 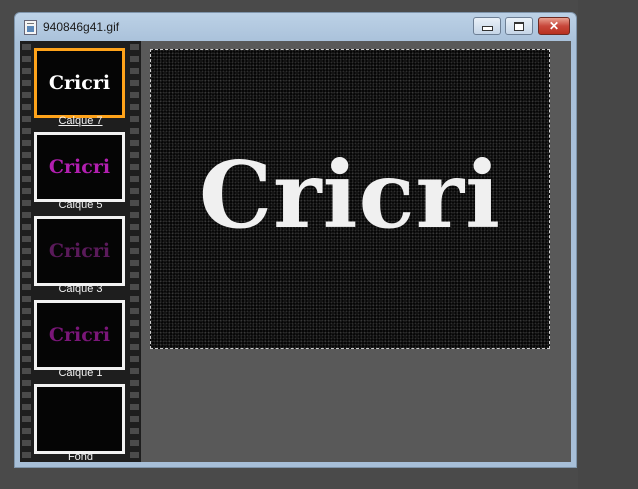 What do you see at coordinates (26, 251) in the screenshot?
I see `film-sprocket-holes-left` at bounding box center [26, 251].